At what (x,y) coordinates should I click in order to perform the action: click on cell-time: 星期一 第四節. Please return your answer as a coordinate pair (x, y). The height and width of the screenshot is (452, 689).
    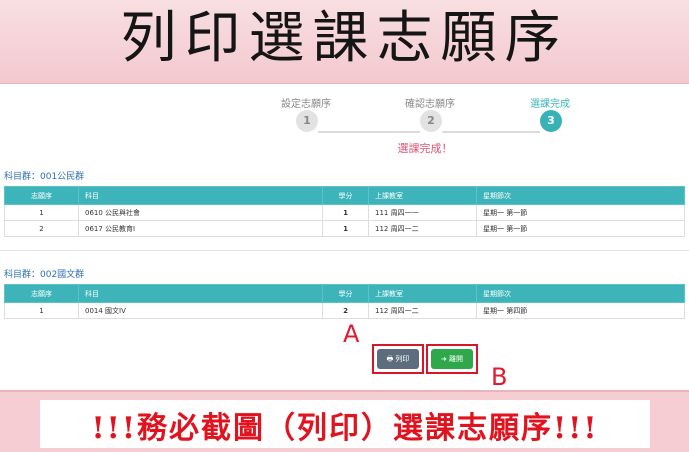
    Looking at the image, I should click on (580, 310).